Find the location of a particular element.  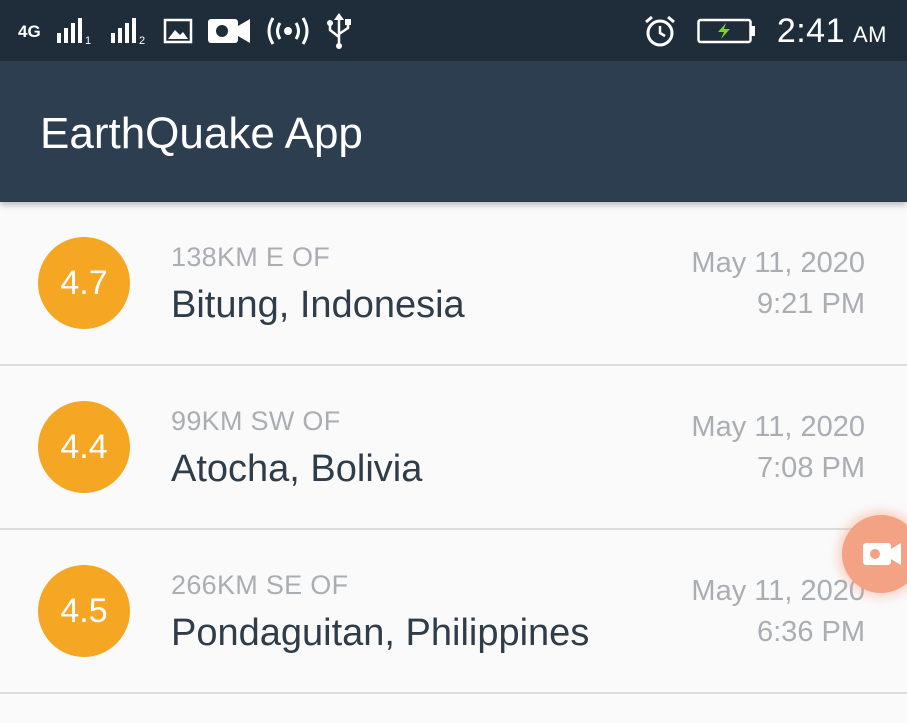

battery-charging-icon is located at coordinates (727, 31).